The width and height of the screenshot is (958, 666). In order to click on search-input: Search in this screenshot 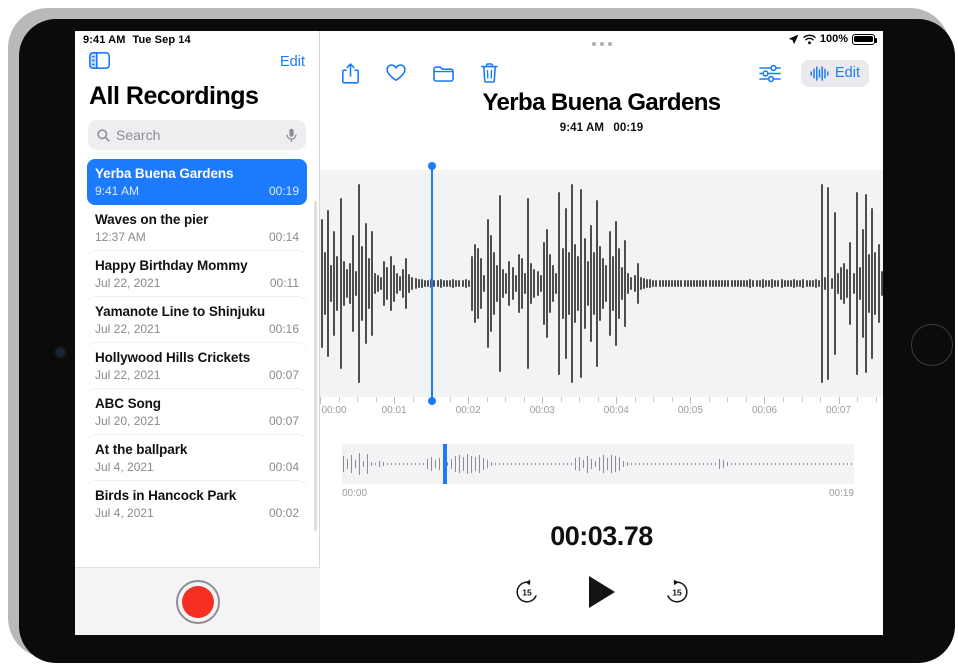, I will do `click(198, 135)`.